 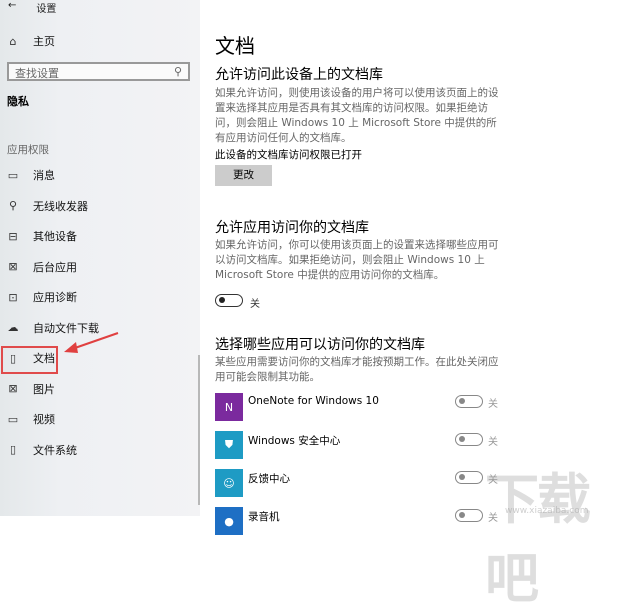 What do you see at coordinates (98, 71) in the screenshot?
I see `search-input: 查找设置 ⚲` at bounding box center [98, 71].